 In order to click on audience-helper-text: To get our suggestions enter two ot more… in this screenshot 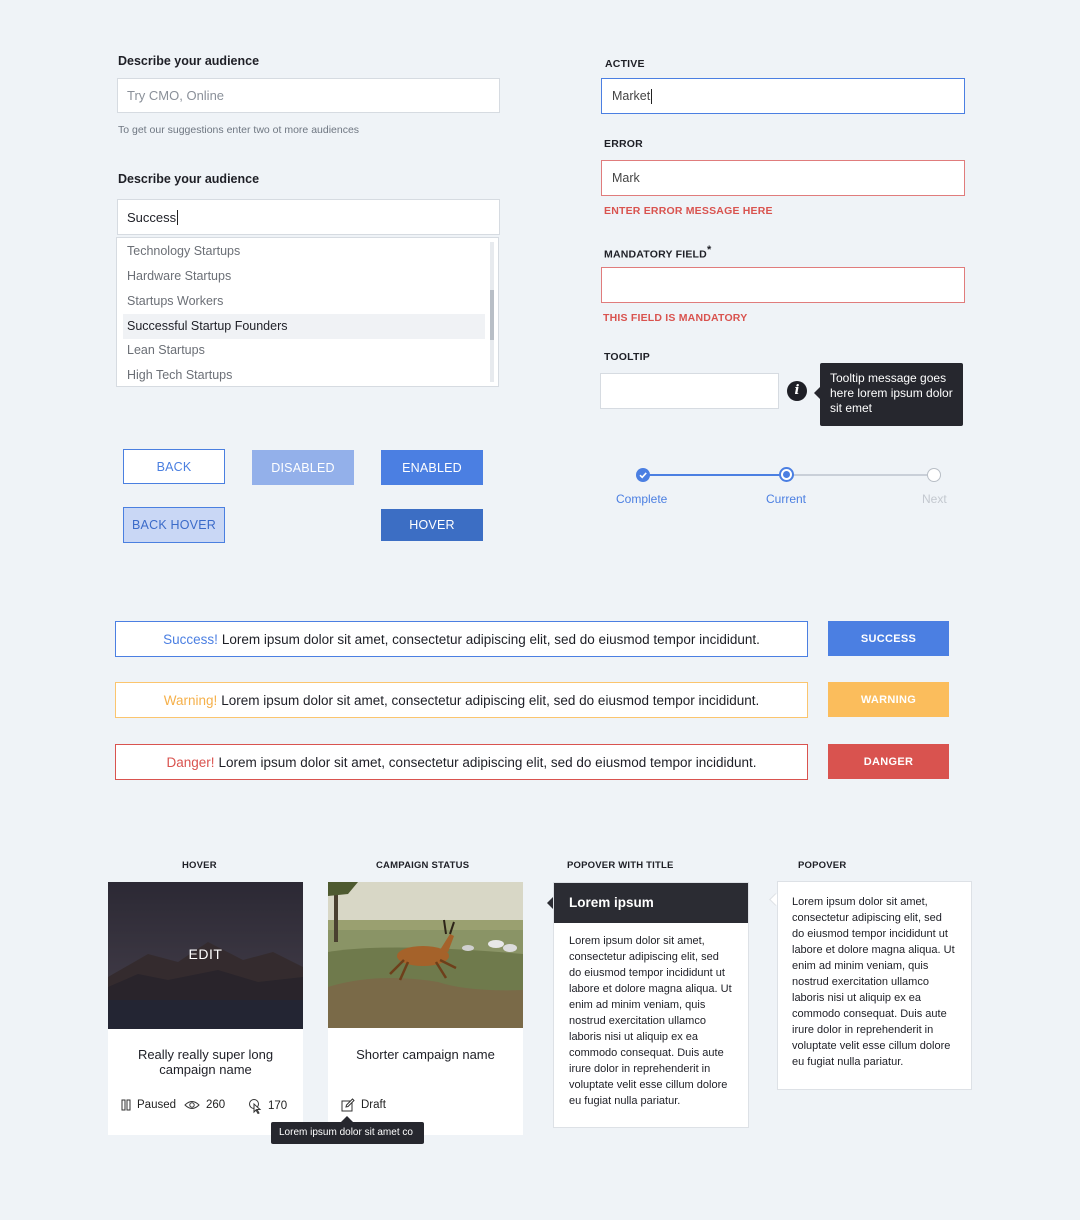, I will do `click(239, 130)`.